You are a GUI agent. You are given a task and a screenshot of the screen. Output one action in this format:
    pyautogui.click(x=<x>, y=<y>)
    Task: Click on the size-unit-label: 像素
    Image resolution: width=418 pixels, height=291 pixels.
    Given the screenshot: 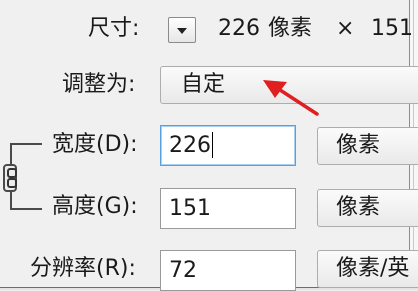 What is the action you would take?
    pyautogui.click(x=290, y=28)
    